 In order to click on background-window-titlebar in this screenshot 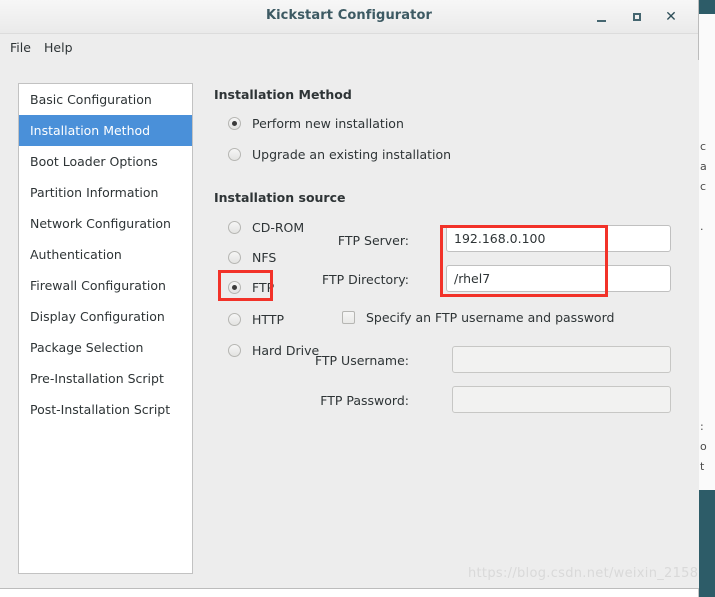, I will do `click(707, 7)`.